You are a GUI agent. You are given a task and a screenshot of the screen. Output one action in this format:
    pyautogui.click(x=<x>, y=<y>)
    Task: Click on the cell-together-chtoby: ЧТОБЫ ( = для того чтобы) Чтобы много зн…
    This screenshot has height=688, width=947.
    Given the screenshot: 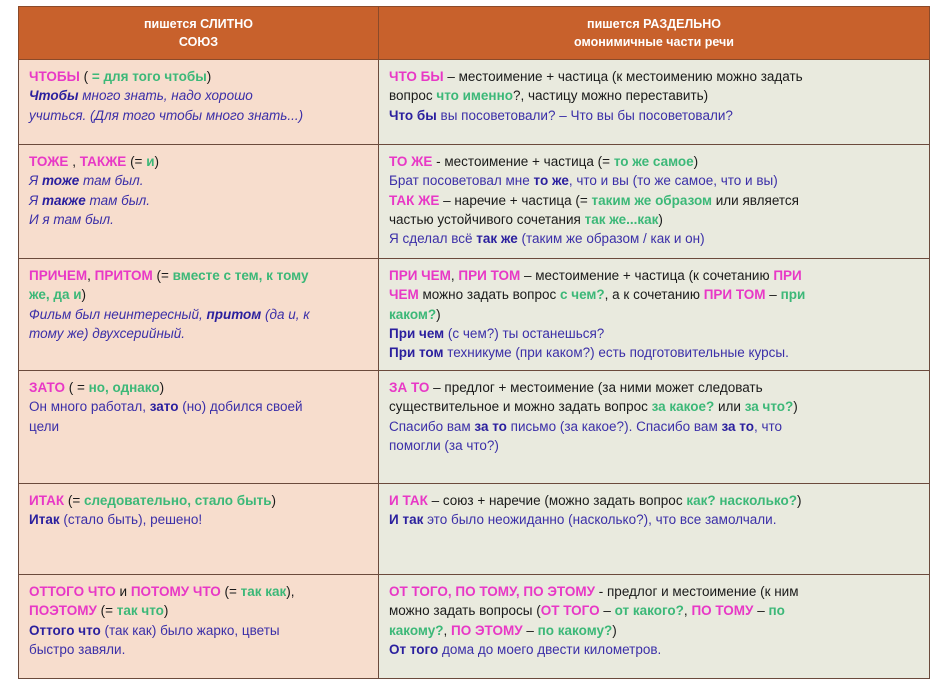 What is the action you would take?
    pyautogui.click(x=198, y=102)
    